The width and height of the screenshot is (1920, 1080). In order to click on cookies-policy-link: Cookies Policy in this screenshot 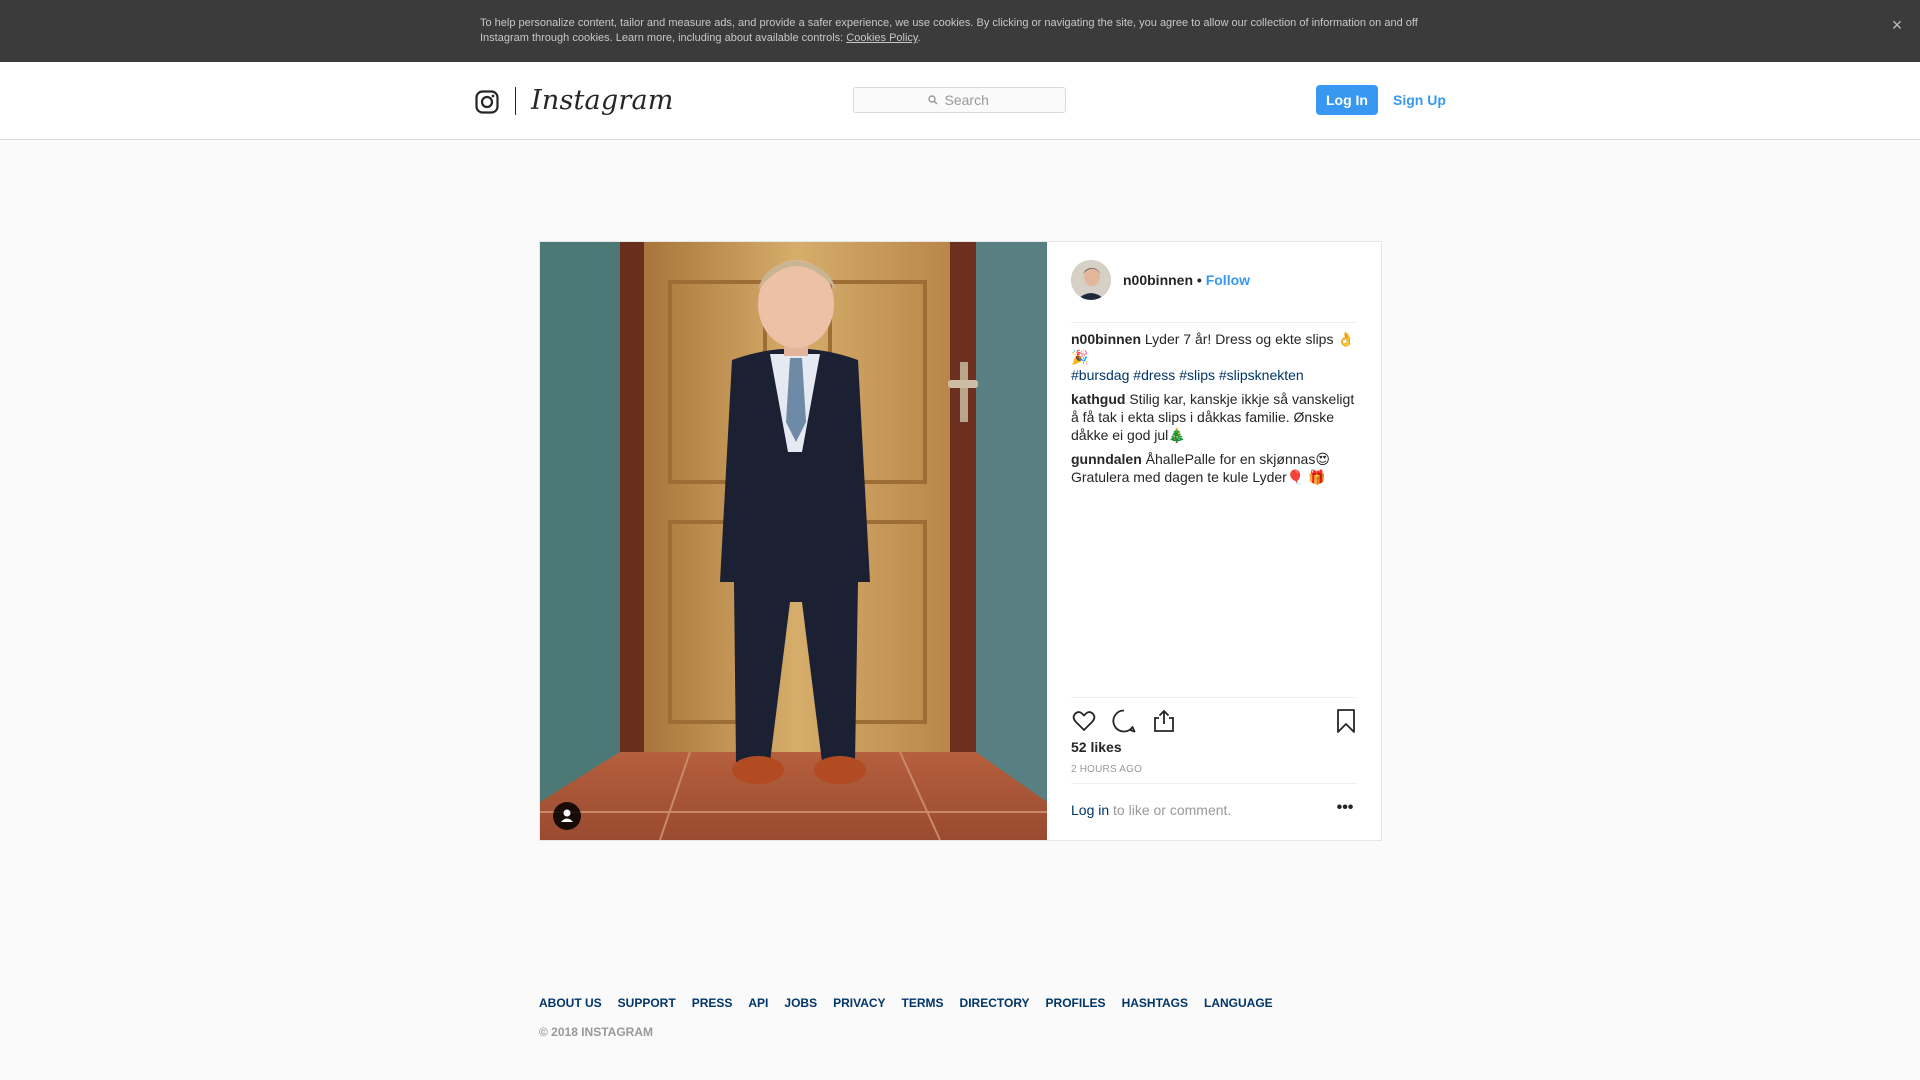, I will do `click(881, 38)`.